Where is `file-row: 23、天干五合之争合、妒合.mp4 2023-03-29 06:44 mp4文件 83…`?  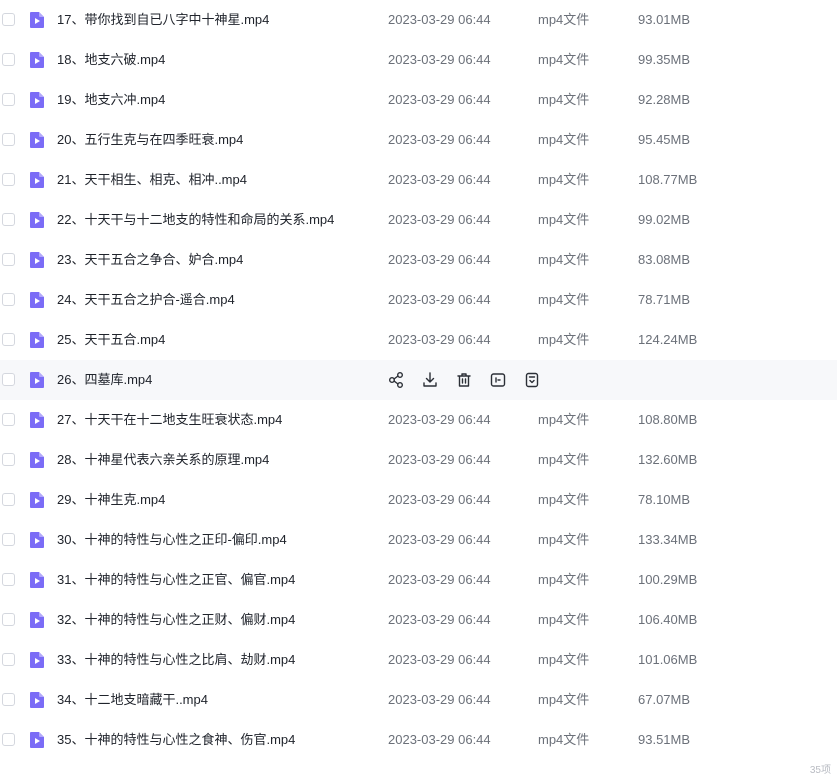
file-row: 23、天干五合之争合、妒合.mp4 2023-03-29 06:44 mp4文件 83… is located at coordinates (418, 260).